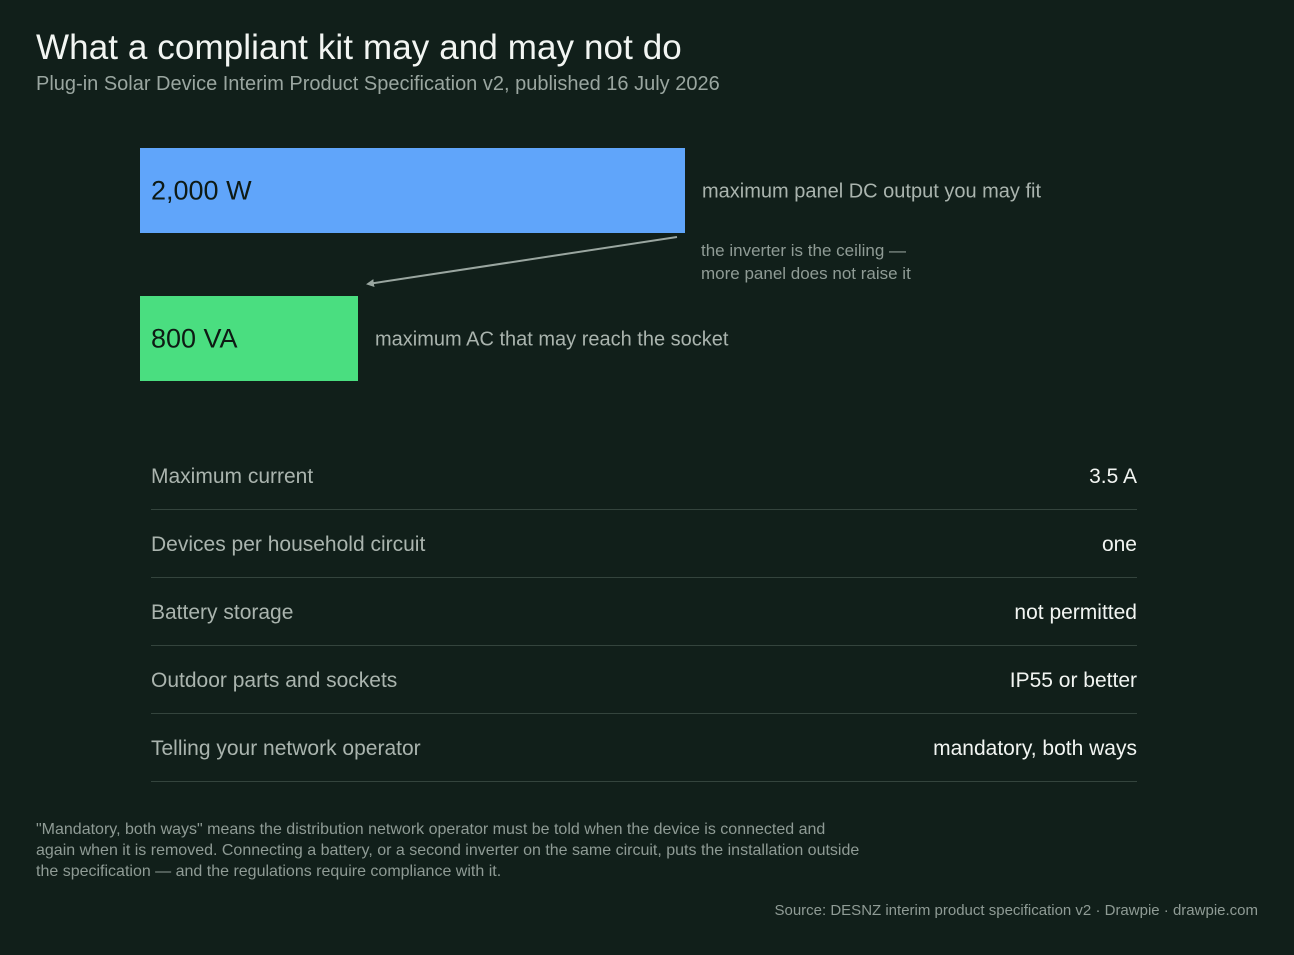 The height and width of the screenshot is (955, 1294). Describe the element at coordinates (1075, 612) in the screenshot. I see `rule-value: not permitted` at that location.